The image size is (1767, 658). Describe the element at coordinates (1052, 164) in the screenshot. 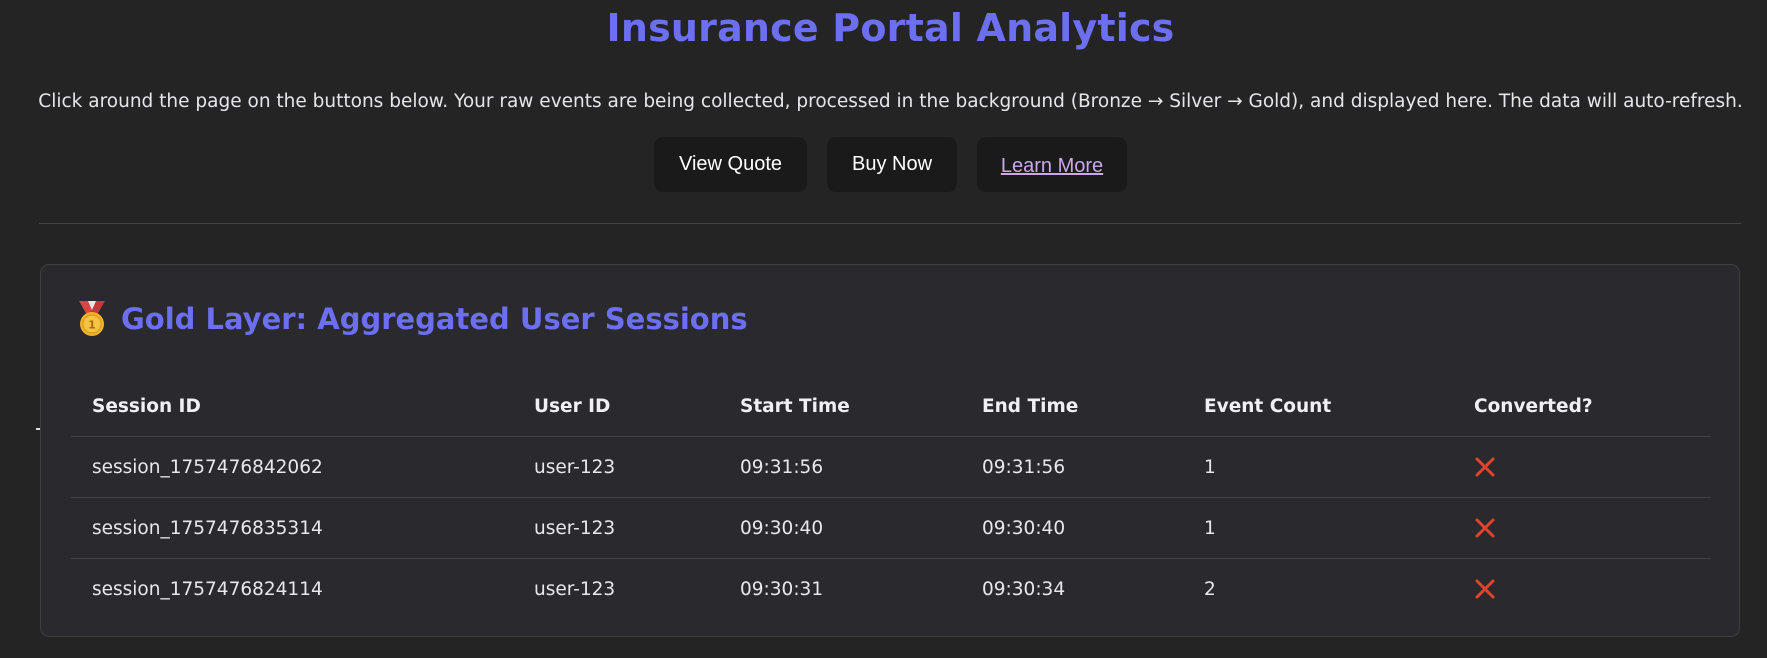

I see `learn-more-link: Learn More` at that location.